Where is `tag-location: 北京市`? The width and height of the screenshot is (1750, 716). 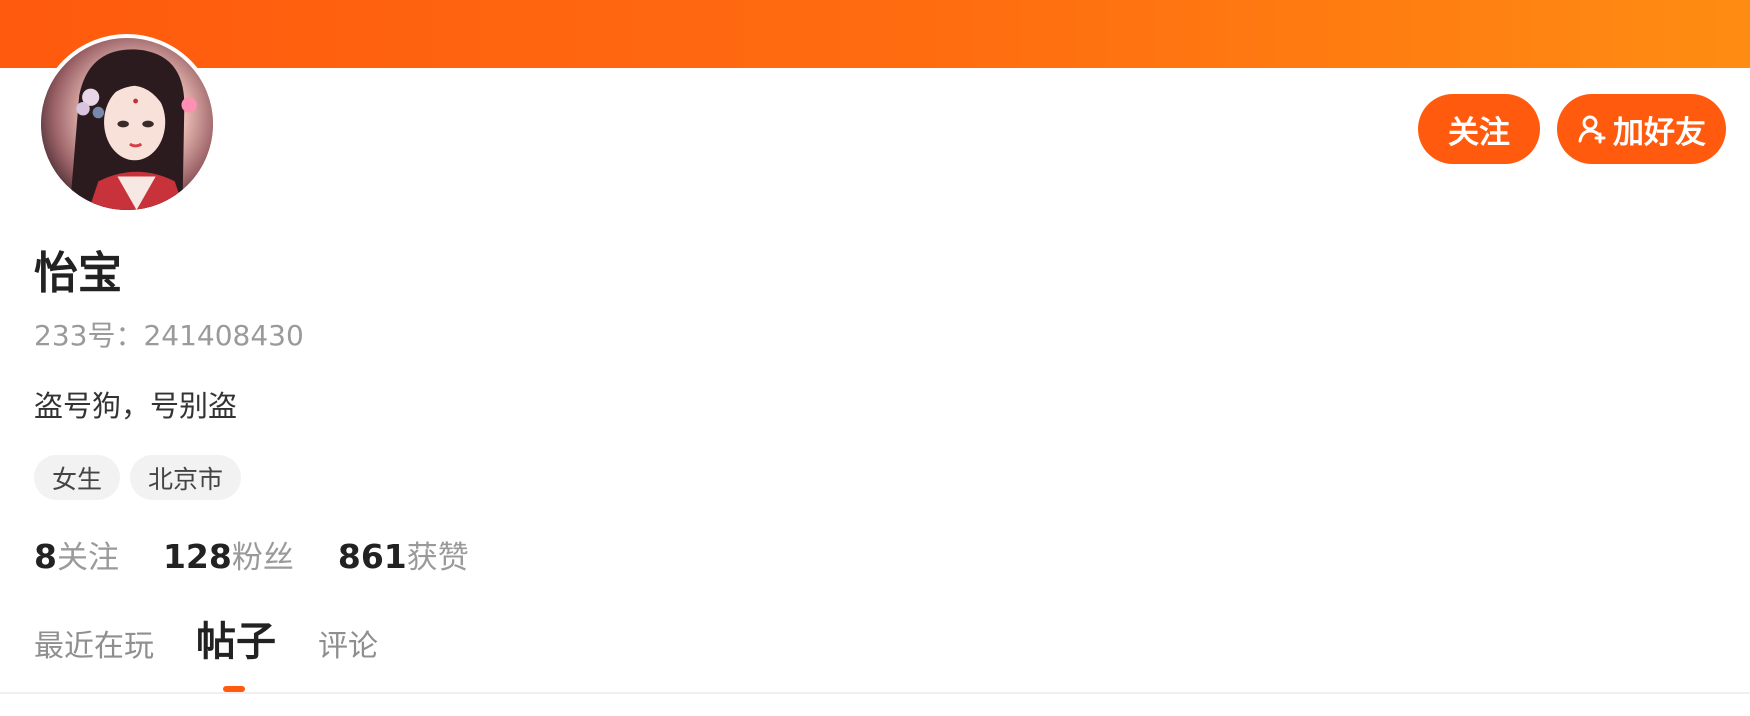 tag-location: 北京市 is located at coordinates (186, 477).